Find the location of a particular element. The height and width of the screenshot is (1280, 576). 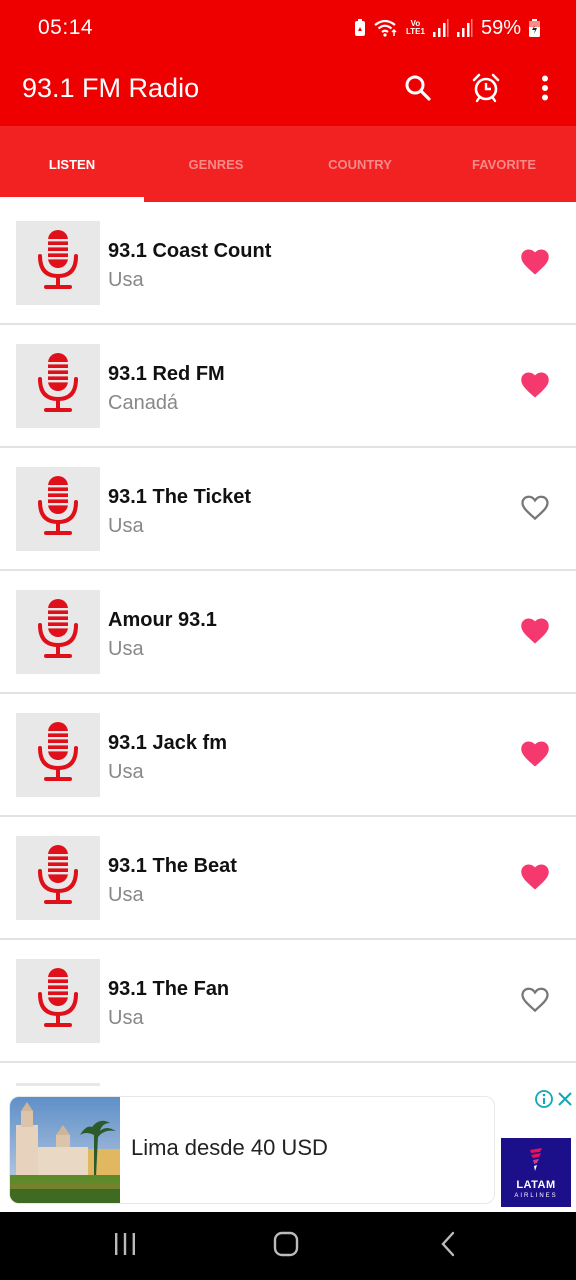

app-title: 93.1 FM Radio is located at coordinates (111, 88).